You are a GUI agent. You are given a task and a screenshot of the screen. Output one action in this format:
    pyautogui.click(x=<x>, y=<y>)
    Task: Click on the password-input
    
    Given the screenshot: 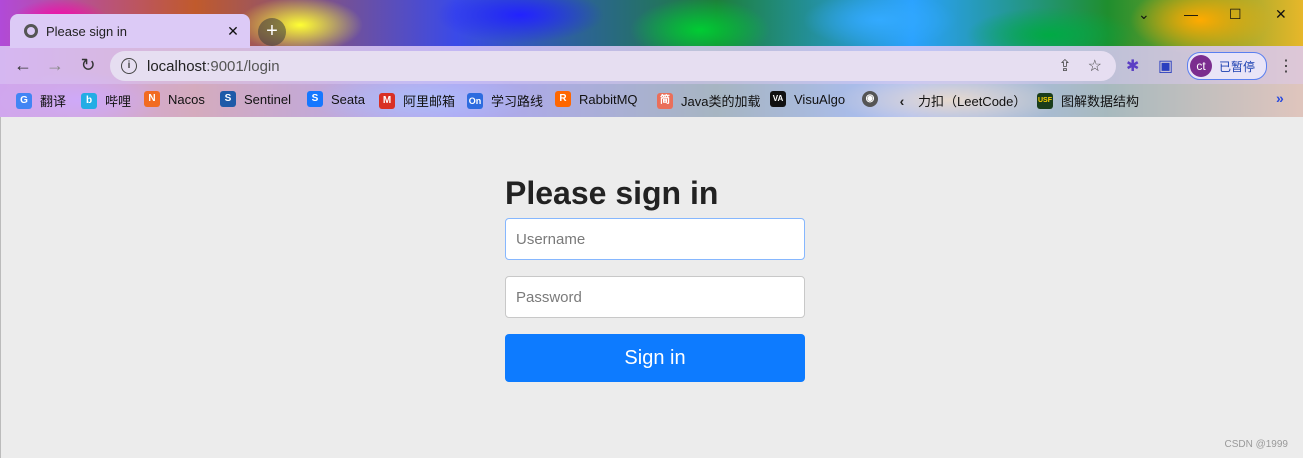 What is the action you would take?
    pyautogui.click(x=655, y=297)
    